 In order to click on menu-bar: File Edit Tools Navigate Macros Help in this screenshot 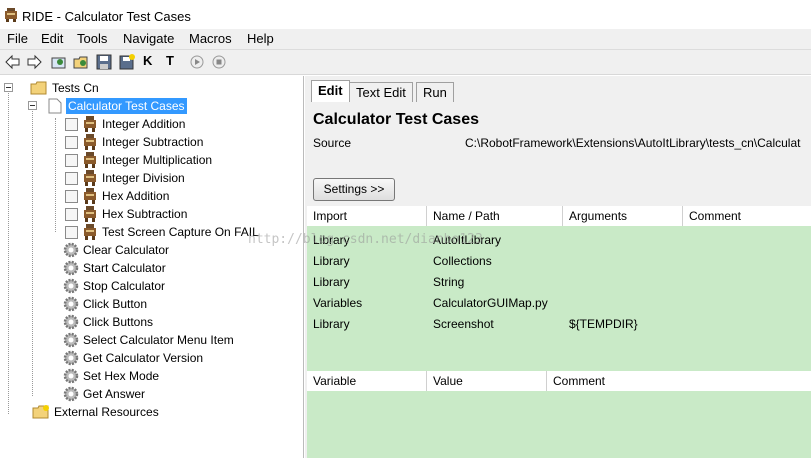, I will do `click(405, 39)`.